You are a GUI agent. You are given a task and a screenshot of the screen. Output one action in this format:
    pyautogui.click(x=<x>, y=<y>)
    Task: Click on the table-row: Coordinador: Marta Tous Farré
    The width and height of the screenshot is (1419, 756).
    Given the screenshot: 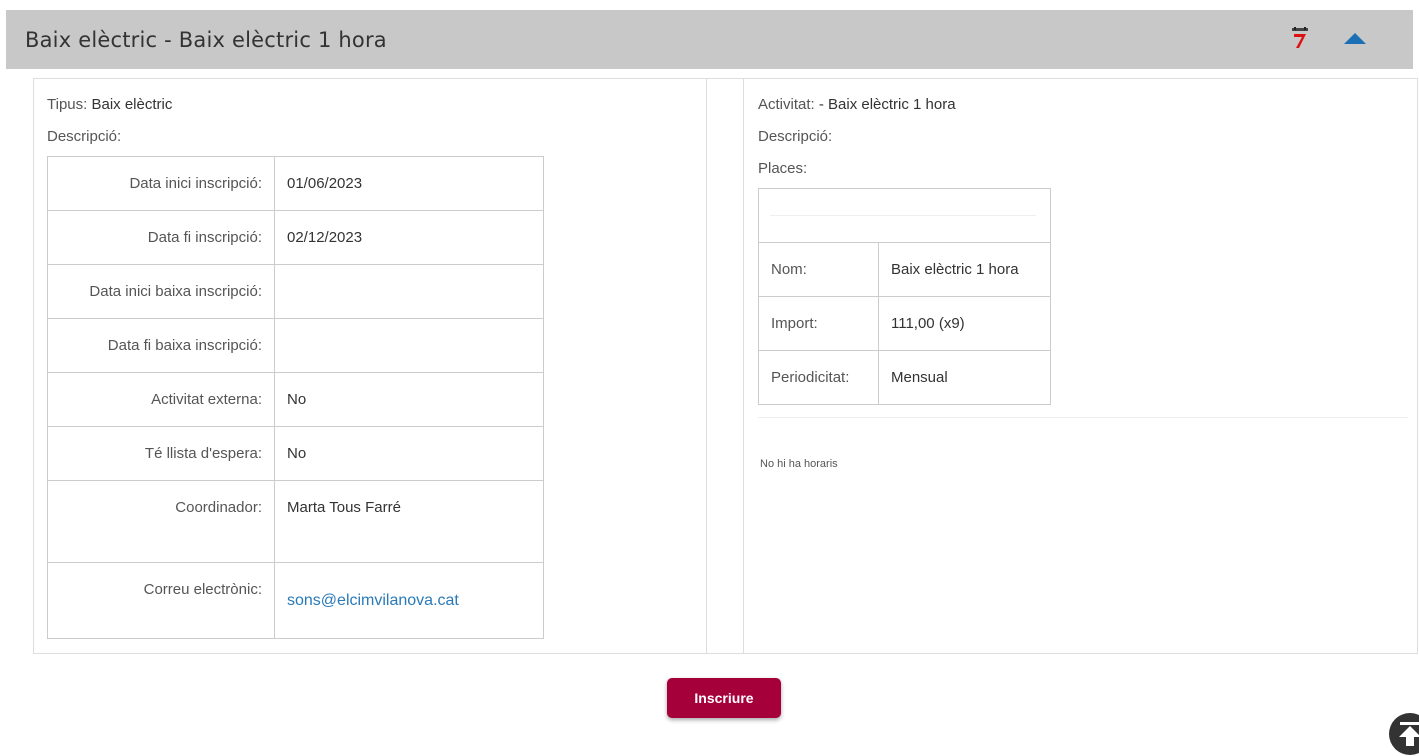 What is the action you would take?
    pyautogui.click(x=295, y=521)
    